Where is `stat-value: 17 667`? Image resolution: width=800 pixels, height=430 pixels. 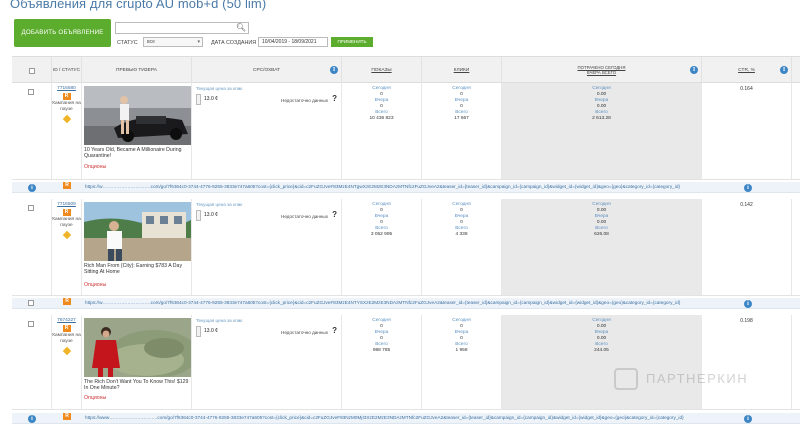 stat-value: 17 667 is located at coordinates (461, 118).